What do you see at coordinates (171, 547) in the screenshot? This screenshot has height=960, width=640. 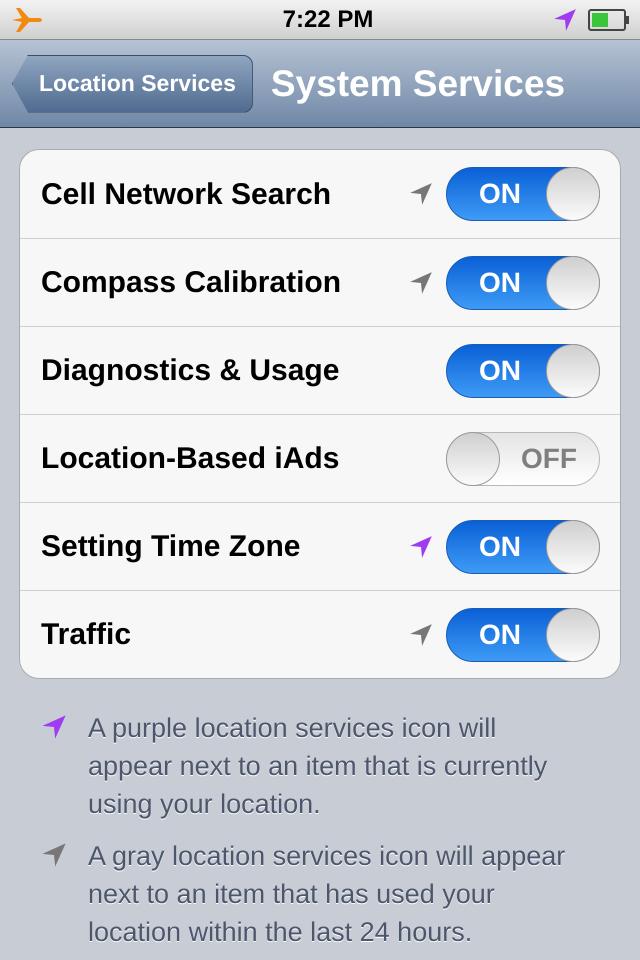 I see `setting-label: Setting Time Zone` at bounding box center [171, 547].